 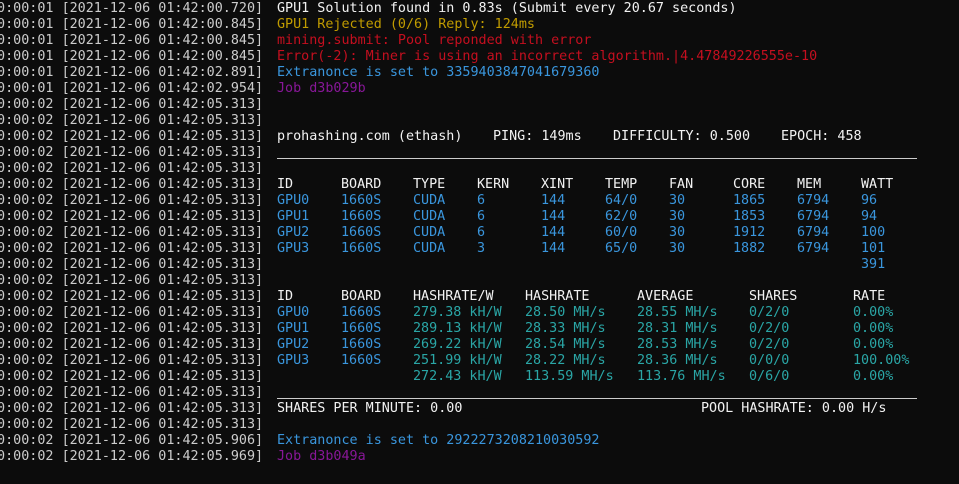 I want to click on pool-epoch: EPOCH: 458, so click(x=821, y=136).